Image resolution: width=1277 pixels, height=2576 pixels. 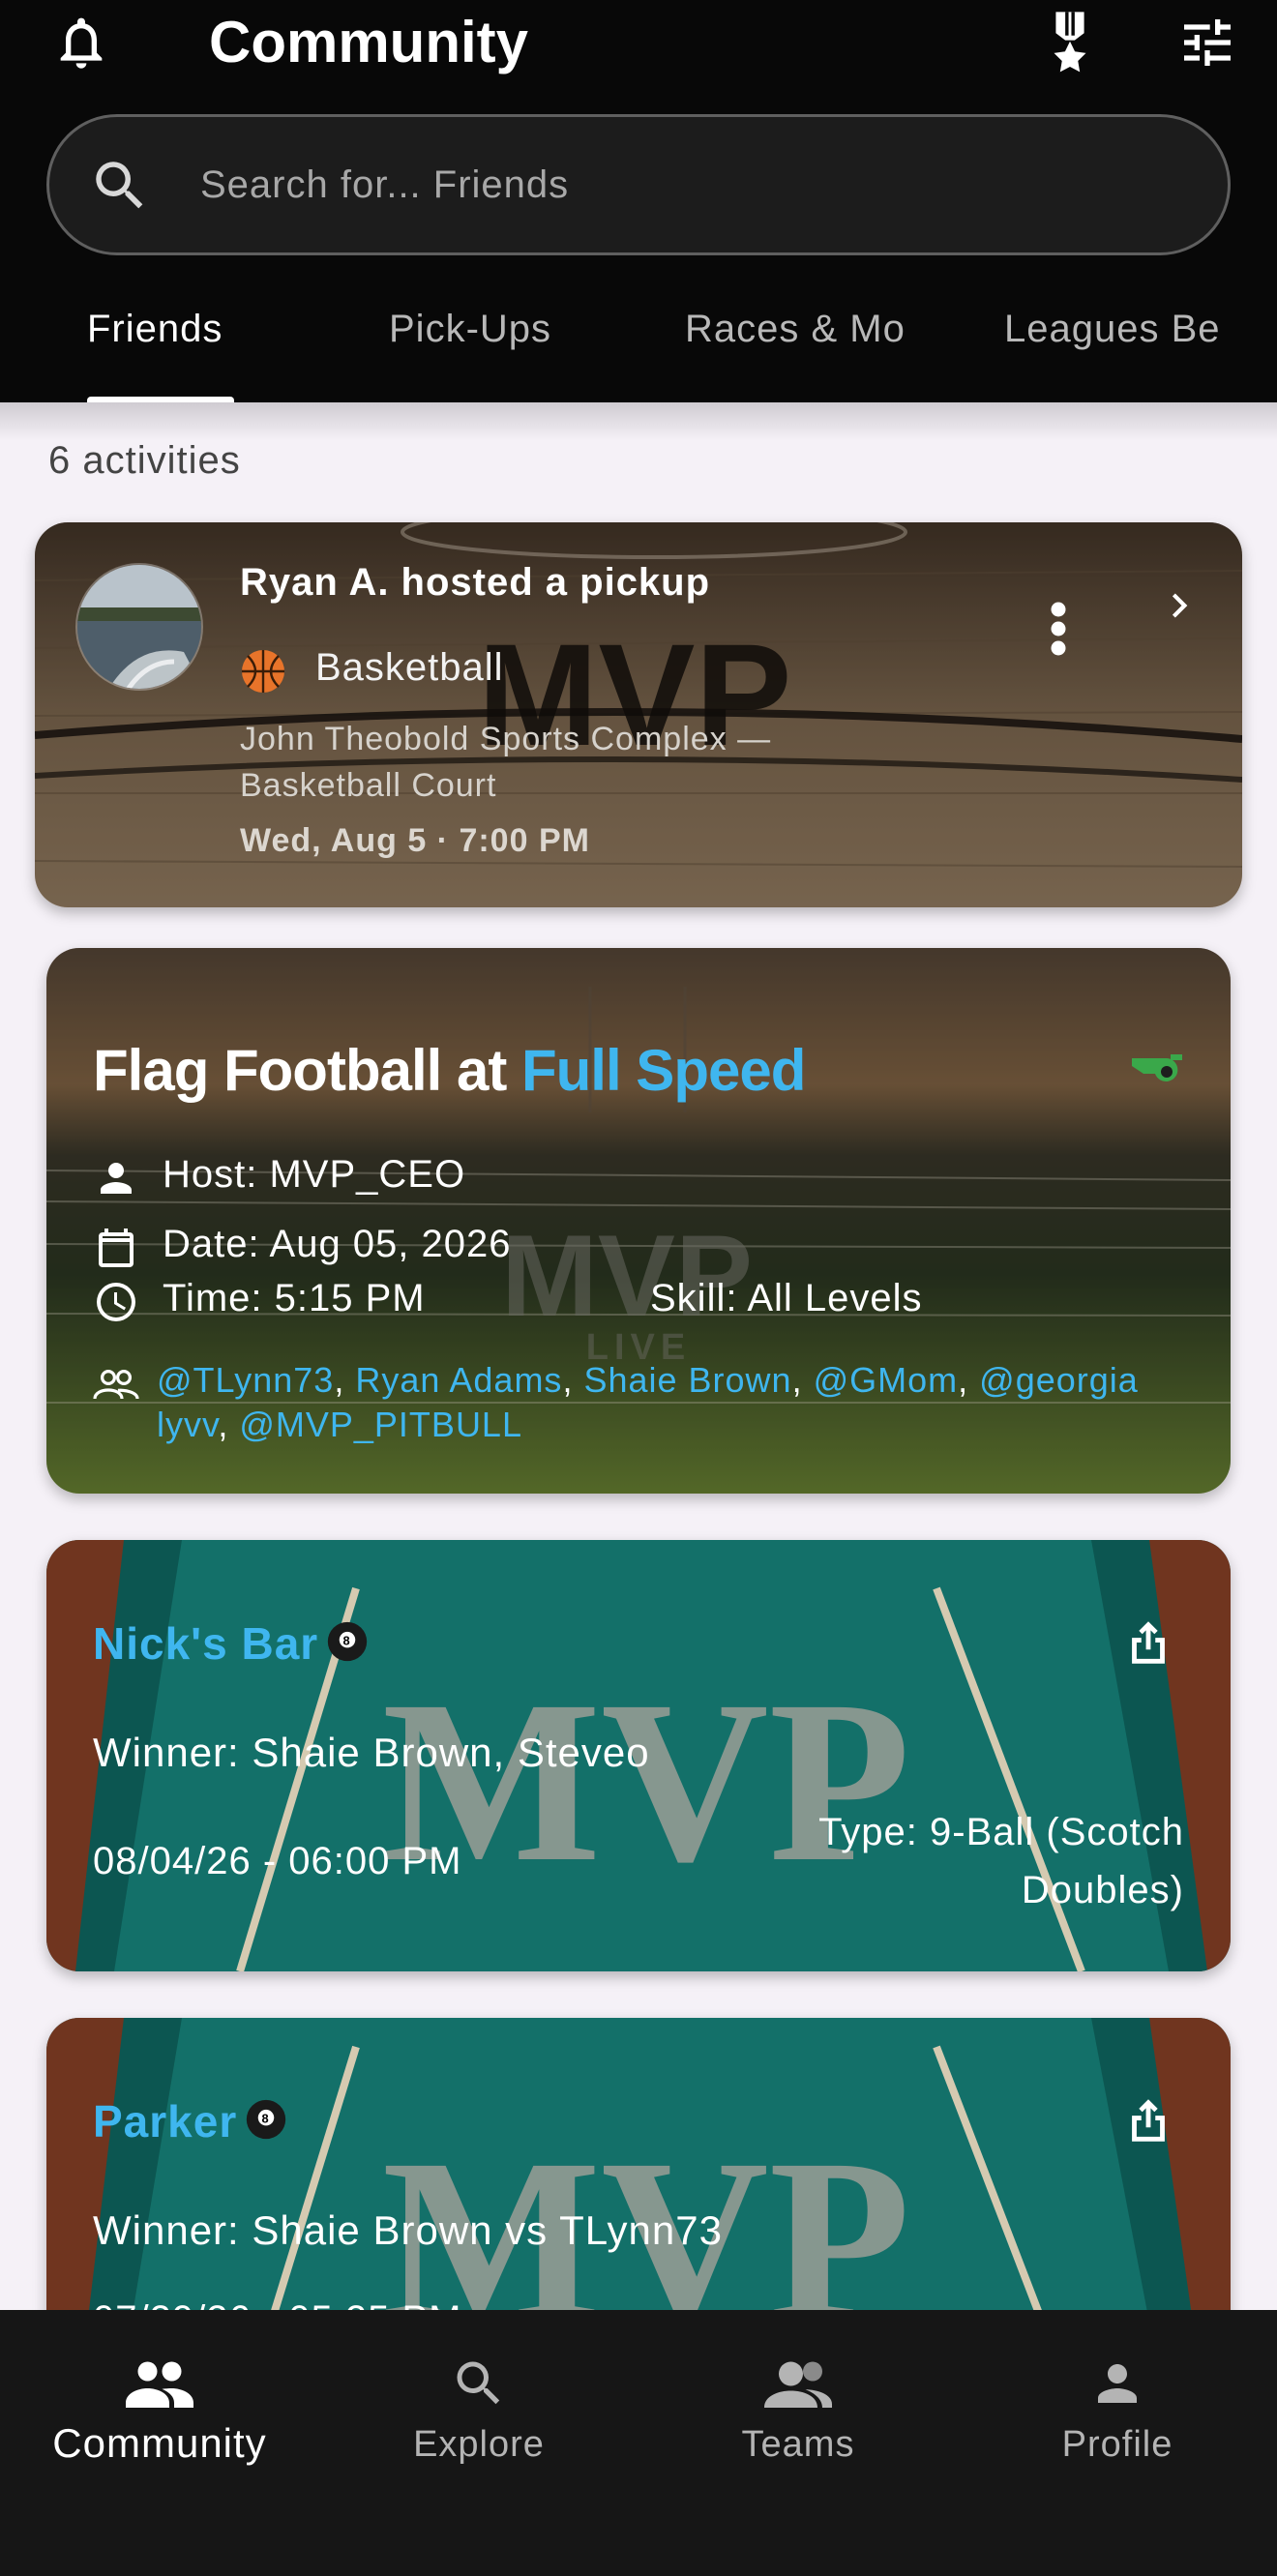 What do you see at coordinates (139, 627) in the screenshot?
I see `host-avatar` at bounding box center [139, 627].